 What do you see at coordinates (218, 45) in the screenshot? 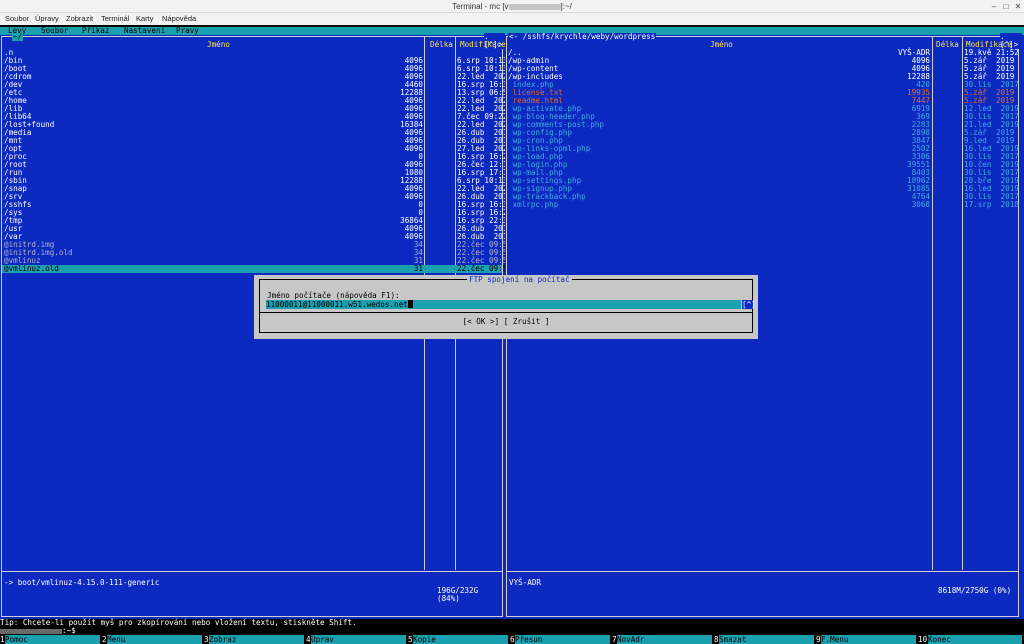
I see `left-header-name: Jméno` at bounding box center [218, 45].